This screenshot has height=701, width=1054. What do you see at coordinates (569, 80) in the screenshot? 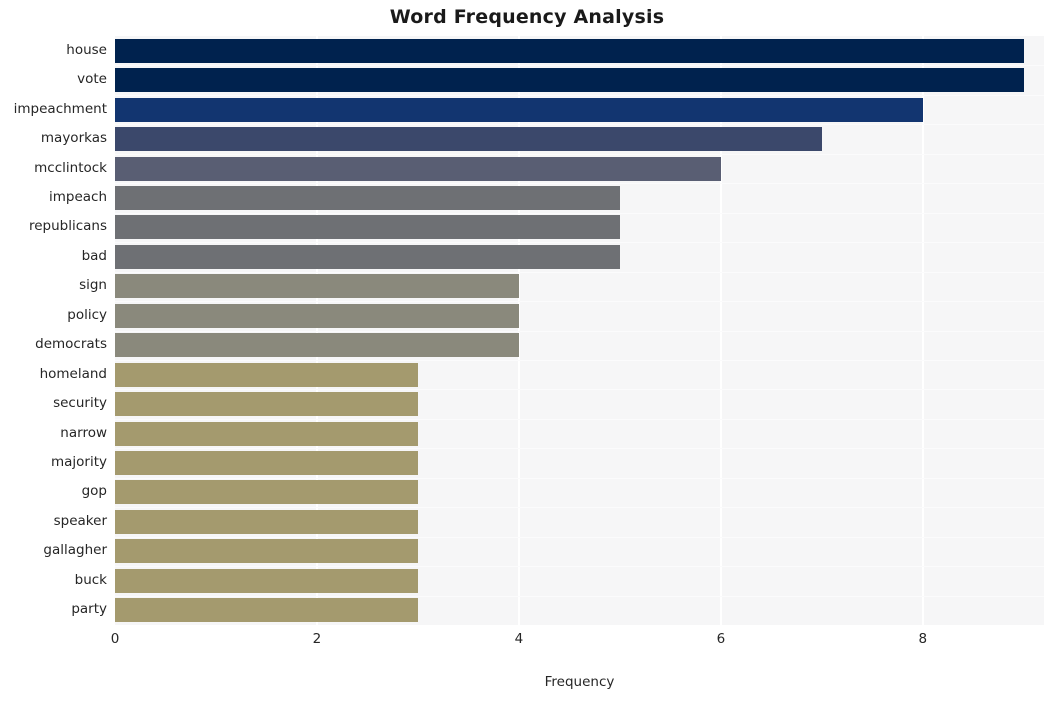
I see `bar-vote` at bounding box center [569, 80].